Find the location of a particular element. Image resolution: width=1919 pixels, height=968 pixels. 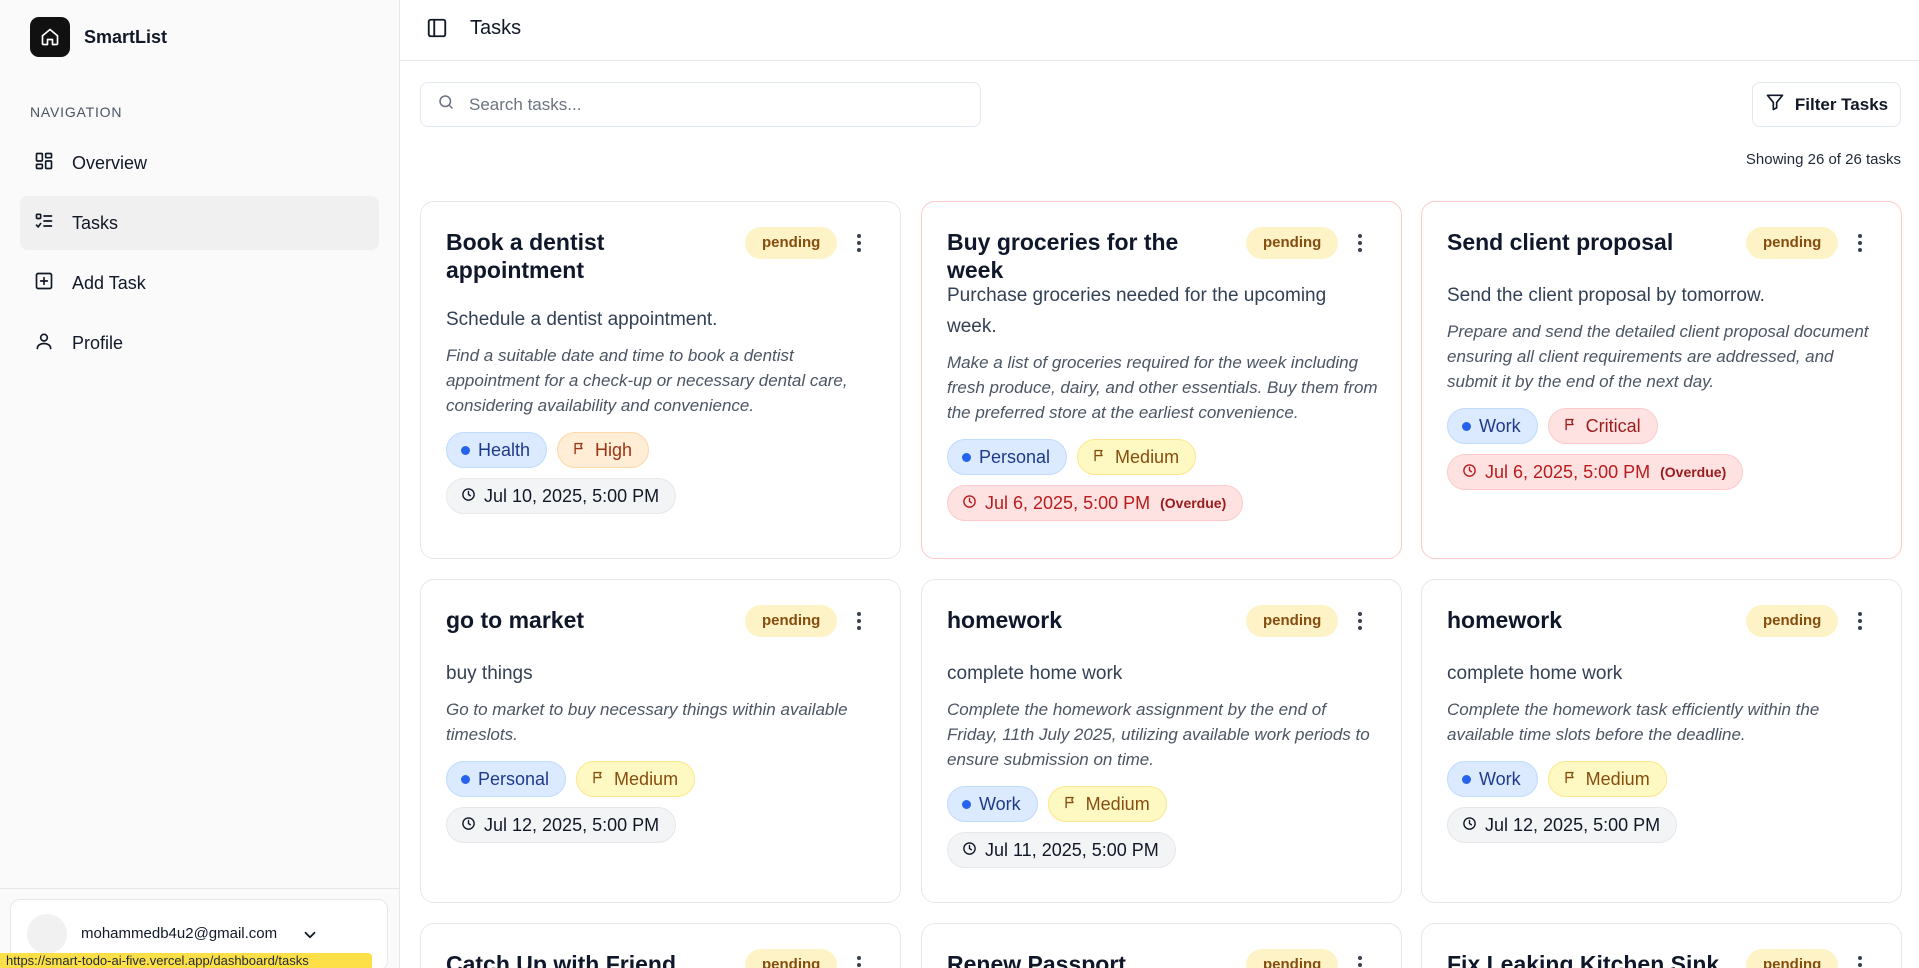

task-card: Renew Passport pending is located at coordinates (1161, 945).